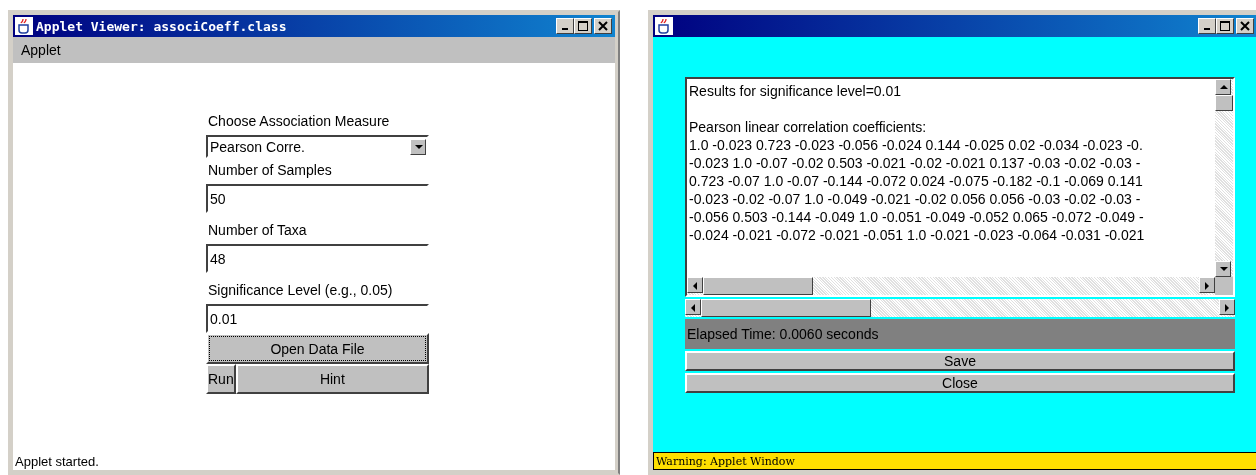  What do you see at coordinates (57, 461) in the screenshot?
I see `status-text: Applet started.` at bounding box center [57, 461].